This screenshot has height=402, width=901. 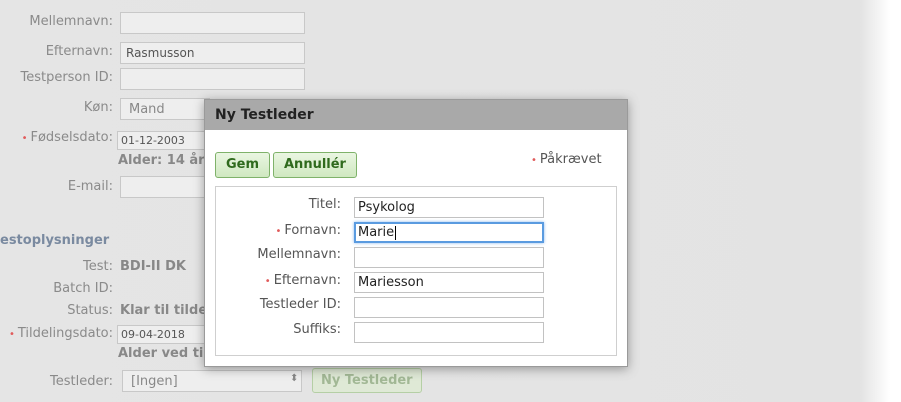 I want to click on efternavn-label: • Efternavn:, so click(x=302, y=280).